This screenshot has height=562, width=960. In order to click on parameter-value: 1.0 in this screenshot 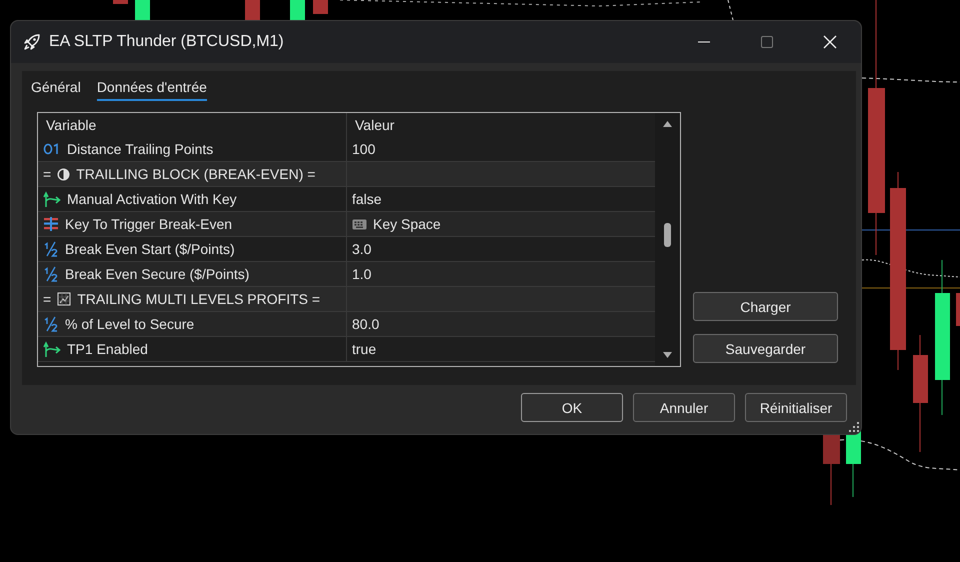, I will do `click(362, 274)`.